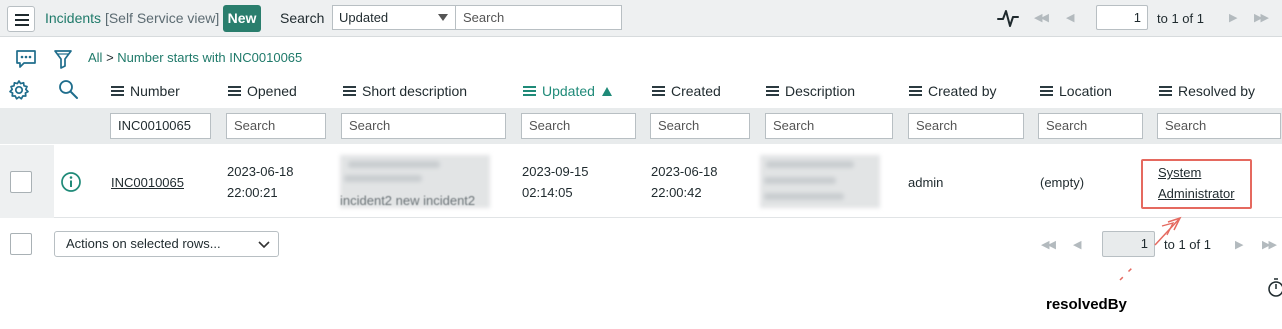  I want to click on breadcrumb-condition: Number starts with INC0010065, so click(209, 57).